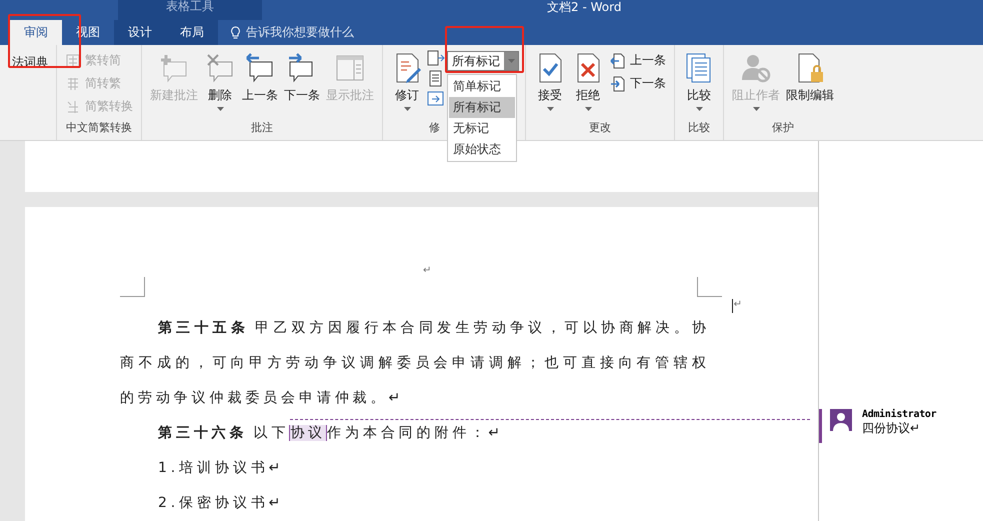 Image resolution: width=983 pixels, height=521 pixels. I want to click on markup-pane-icon, so click(436, 59).